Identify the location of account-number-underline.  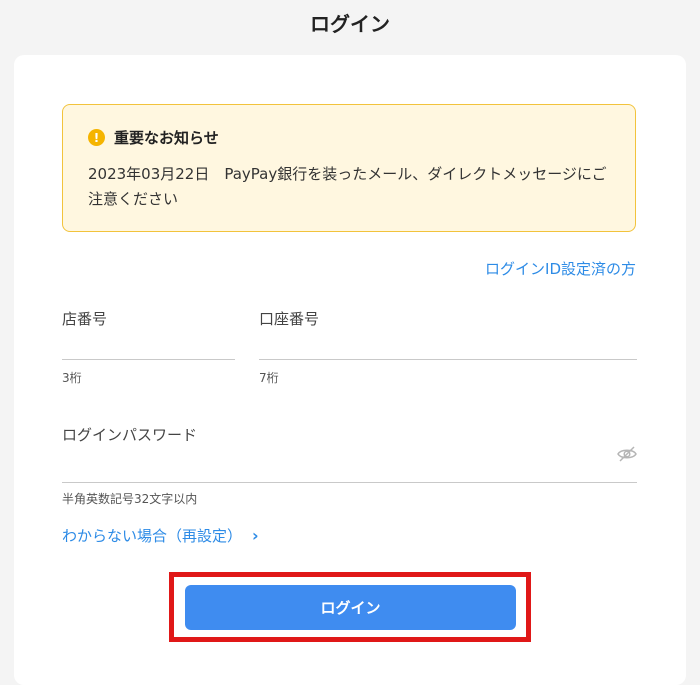
(448, 359).